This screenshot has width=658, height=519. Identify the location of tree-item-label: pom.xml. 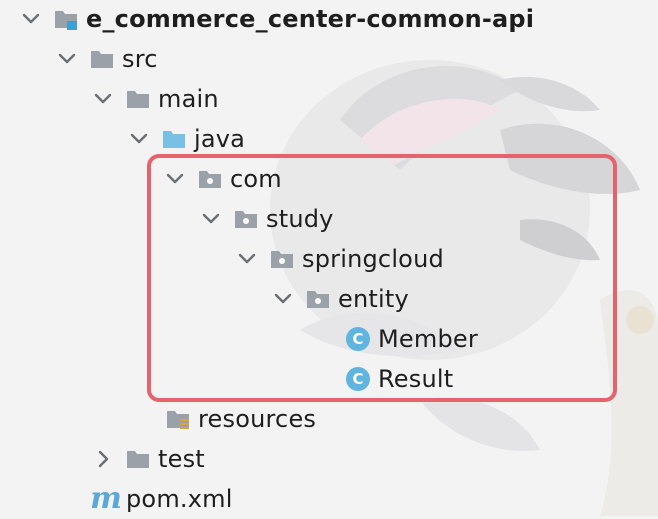
(179, 499).